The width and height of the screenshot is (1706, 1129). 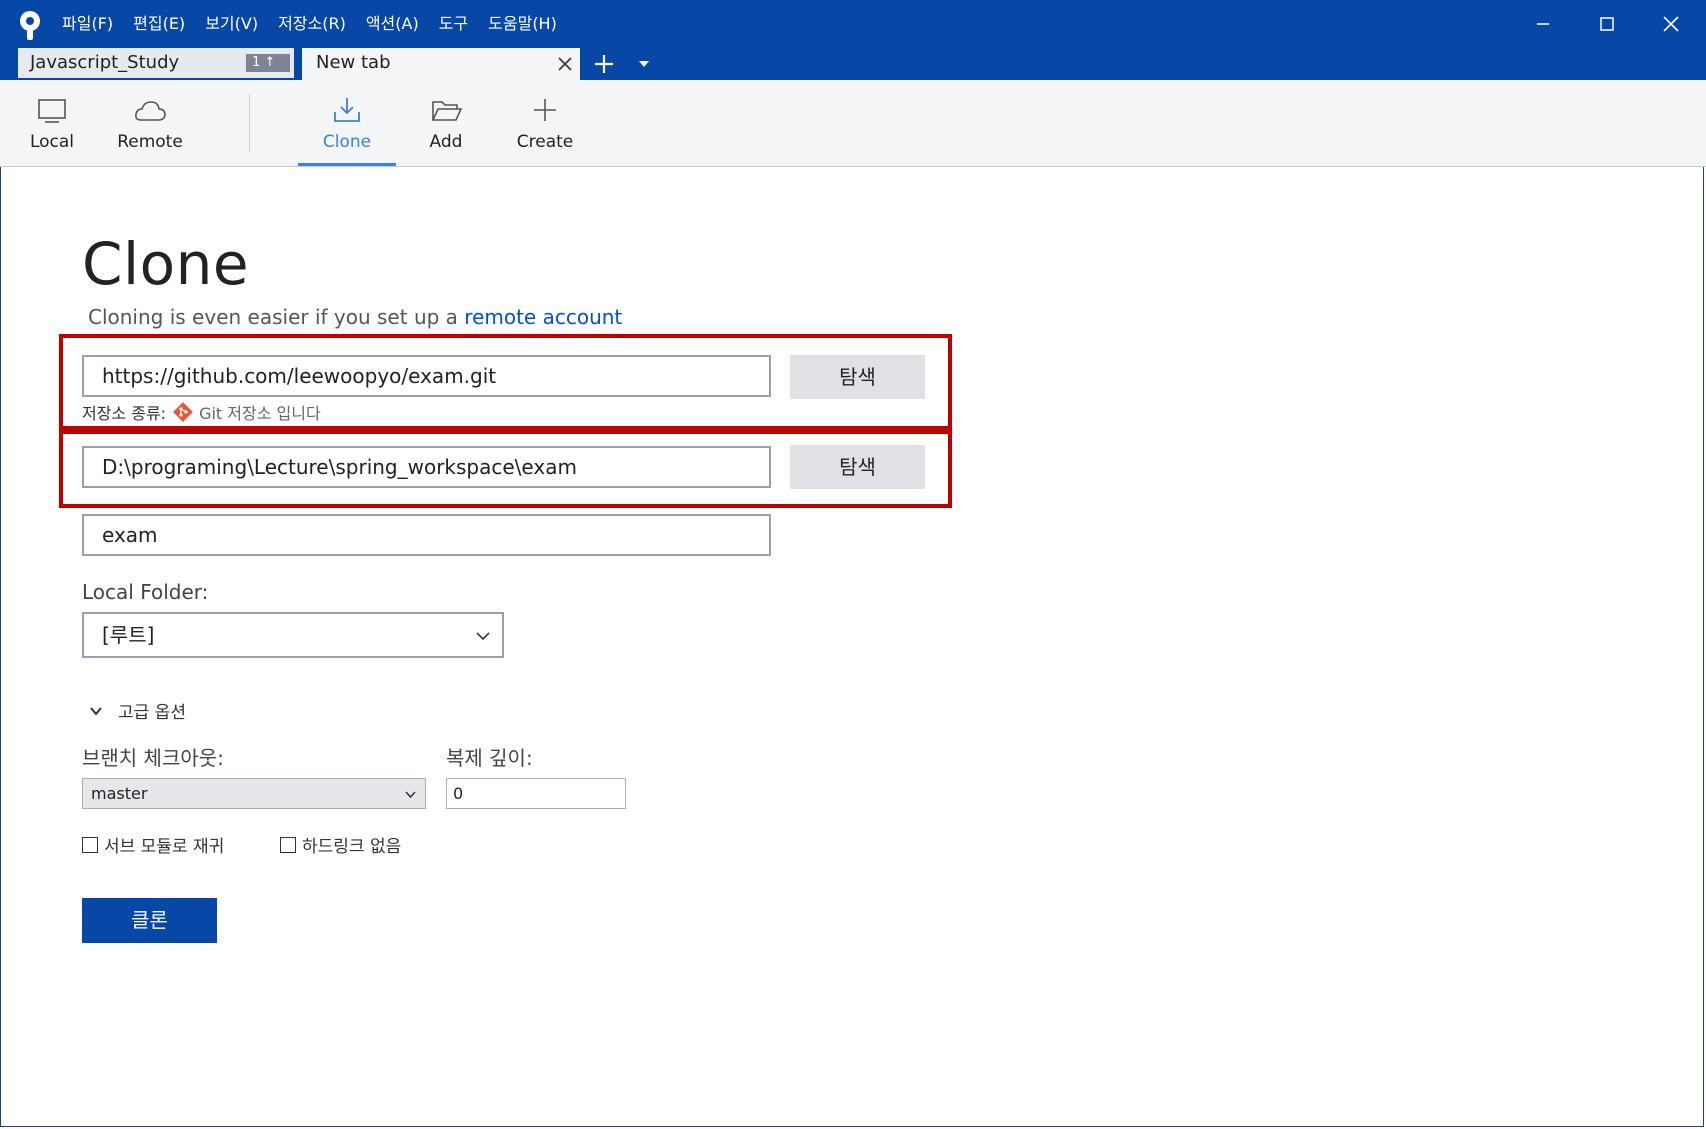 What do you see at coordinates (446, 142) in the screenshot?
I see `toolbar-add-label: Add` at bounding box center [446, 142].